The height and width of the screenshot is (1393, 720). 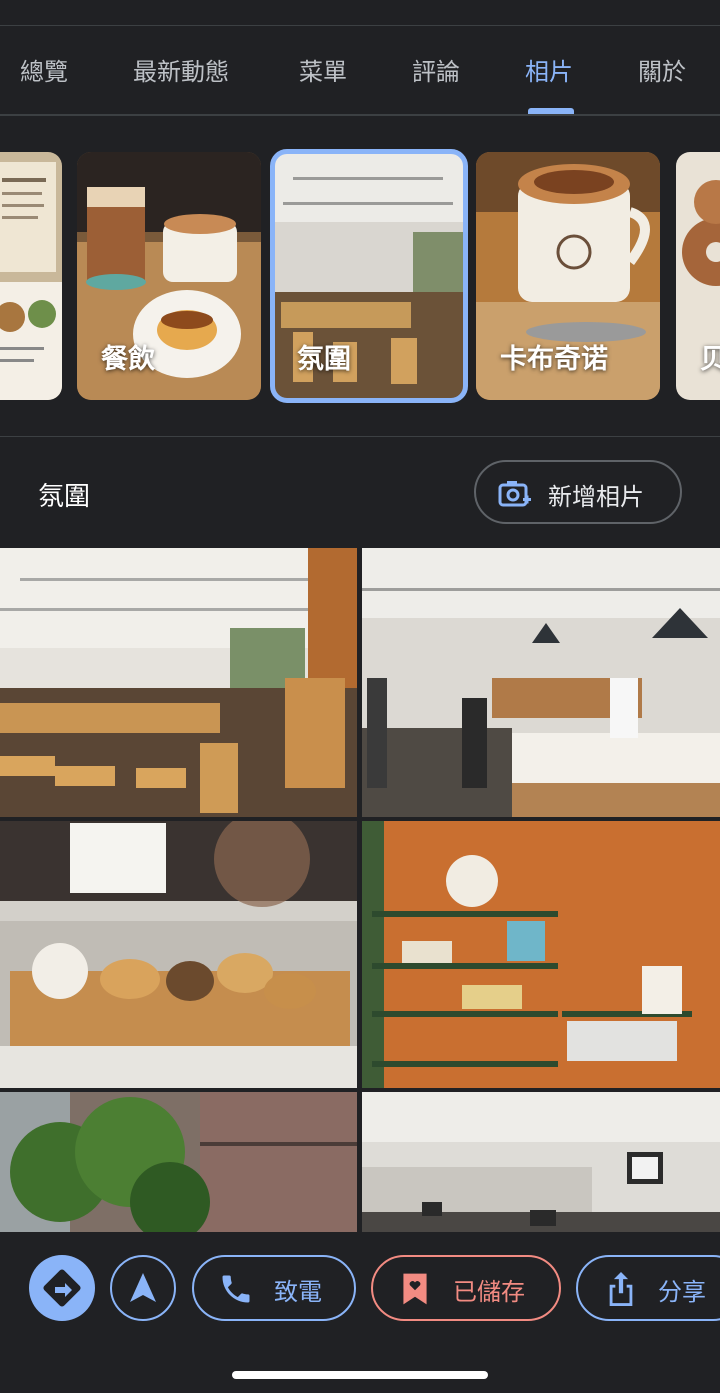 I want to click on start-navigation-button, so click(x=143, y=1288).